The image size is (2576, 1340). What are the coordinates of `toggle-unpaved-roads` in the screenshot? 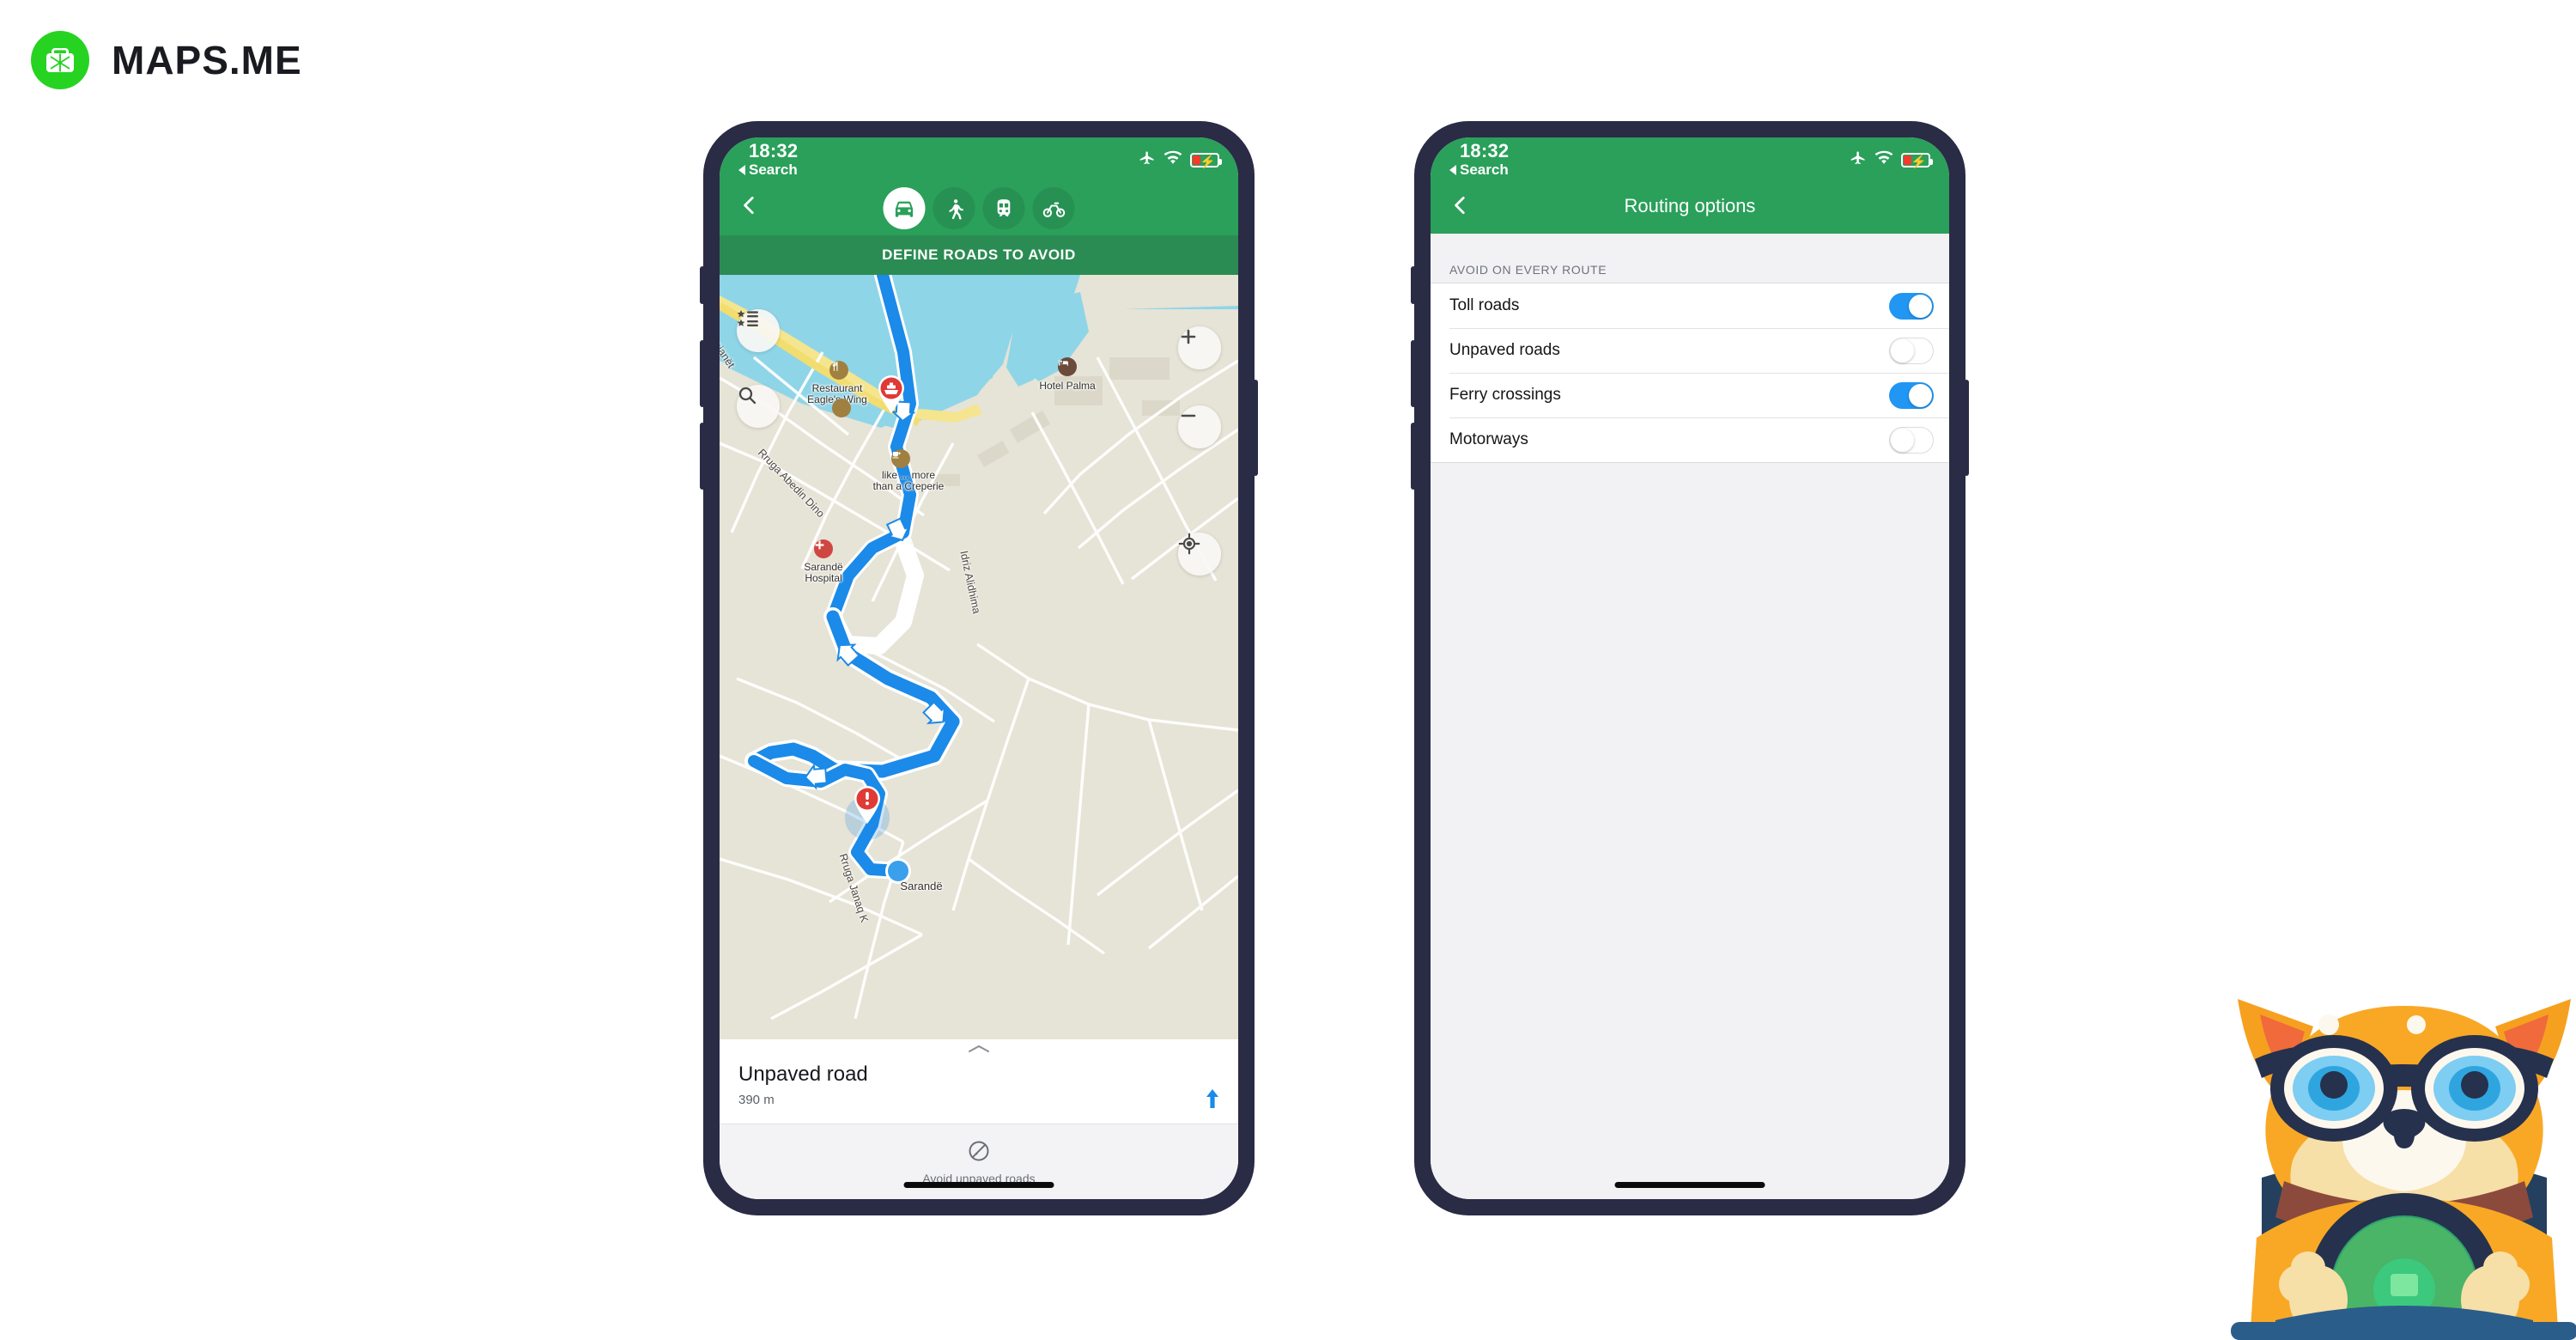 It's located at (1911, 350).